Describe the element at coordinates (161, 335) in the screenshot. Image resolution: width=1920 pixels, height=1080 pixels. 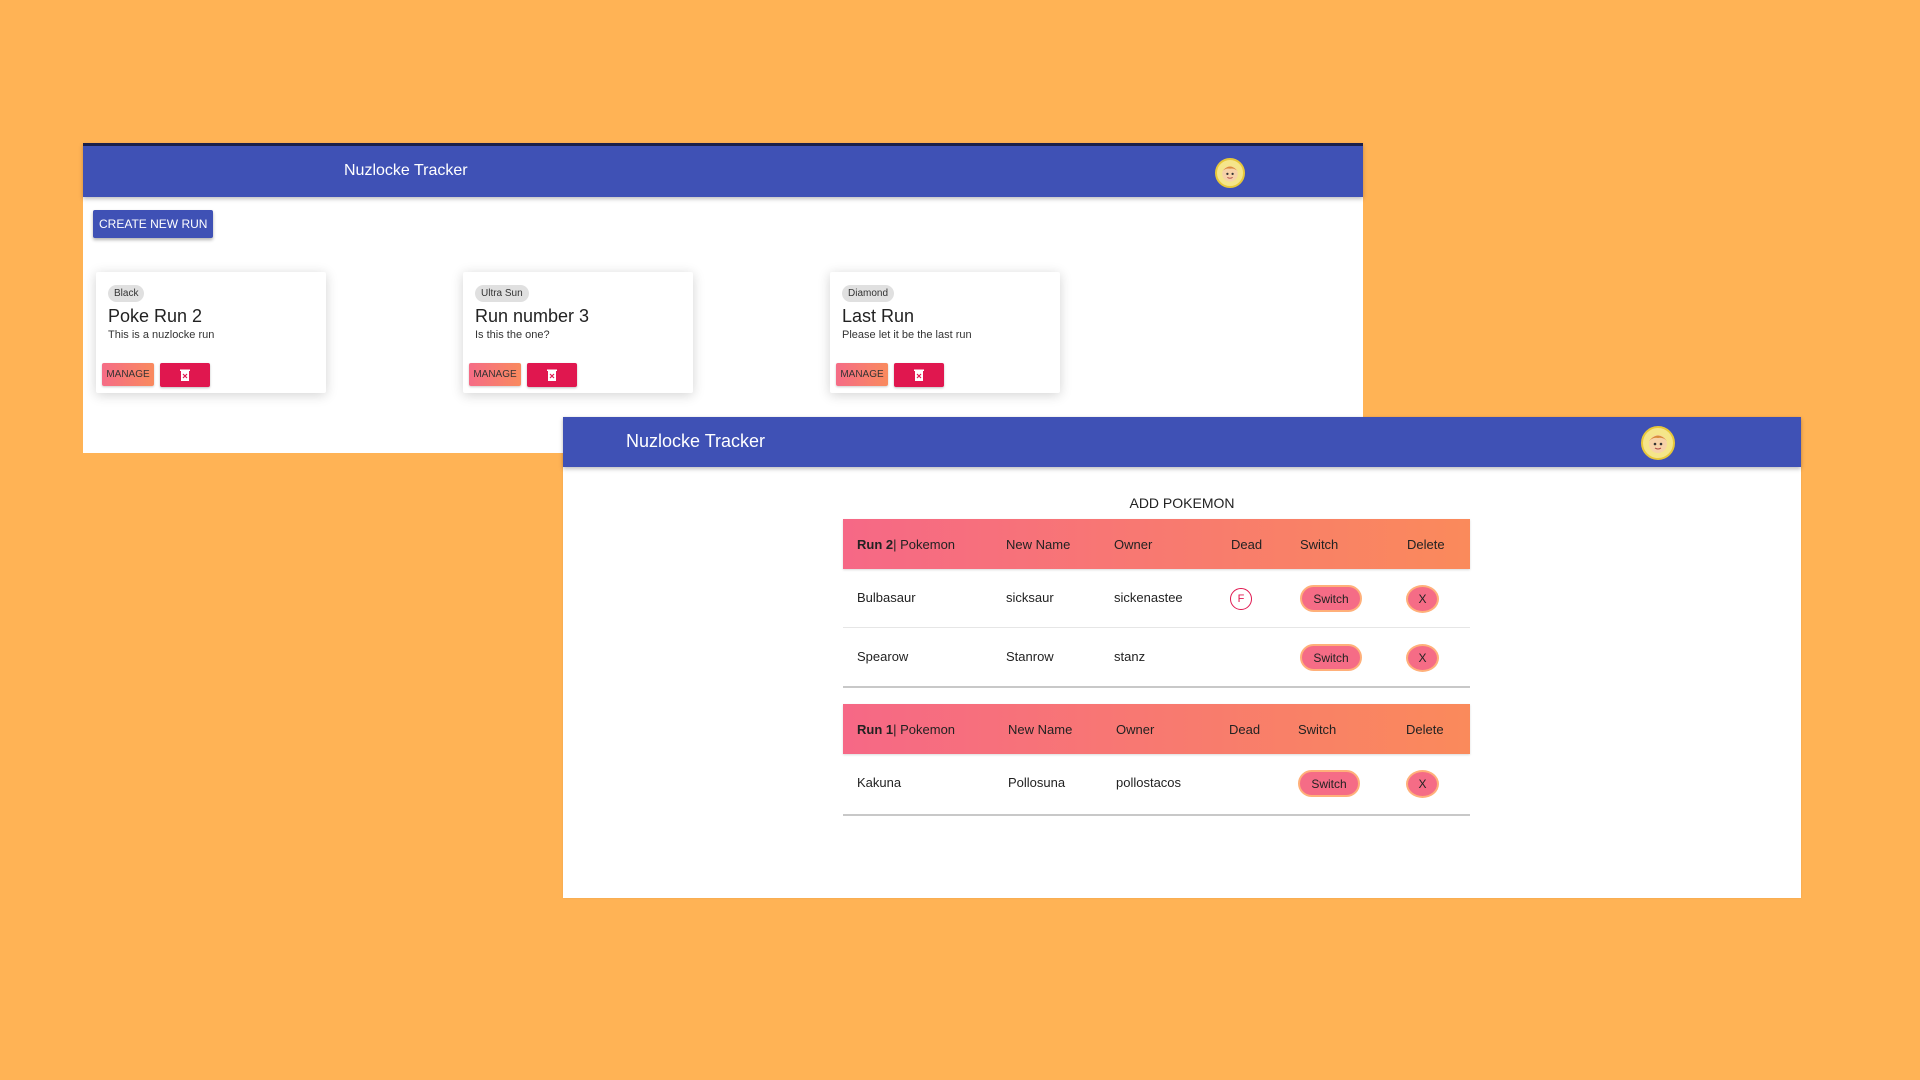
I see `run-description: This is a nuzlocke run` at that location.